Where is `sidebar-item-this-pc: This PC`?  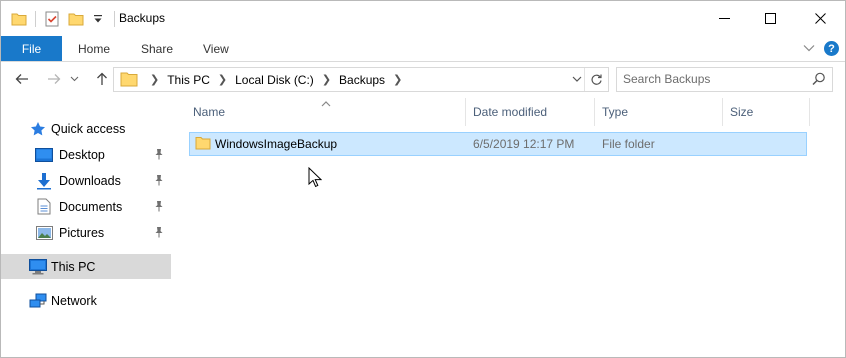 sidebar-item-this-pc: This PC is located at coordinates (86, 266).